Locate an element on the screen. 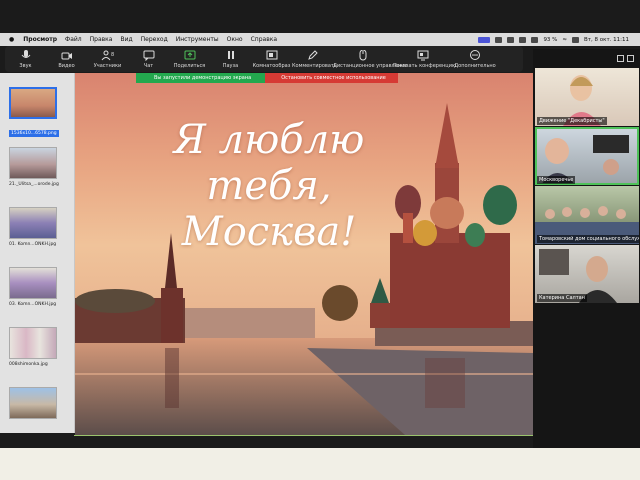 The image size is (640, 480). chat-icon is located at coordinates (148, 55).